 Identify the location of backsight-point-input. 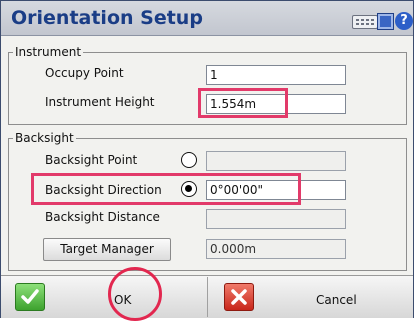
(276, 161).